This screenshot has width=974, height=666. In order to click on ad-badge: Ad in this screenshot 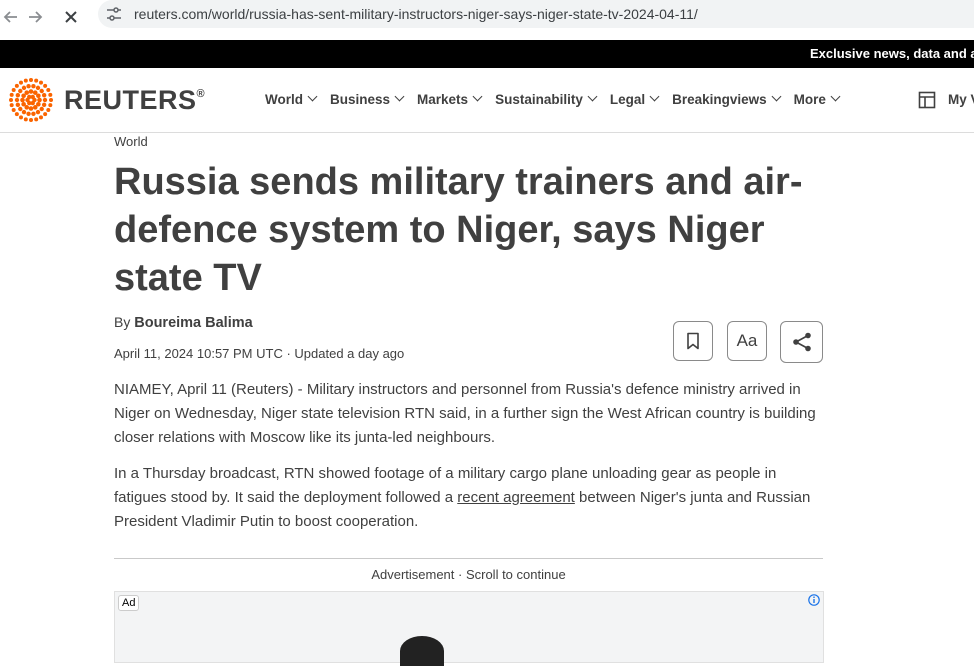, I will do `click(129, 603)`.